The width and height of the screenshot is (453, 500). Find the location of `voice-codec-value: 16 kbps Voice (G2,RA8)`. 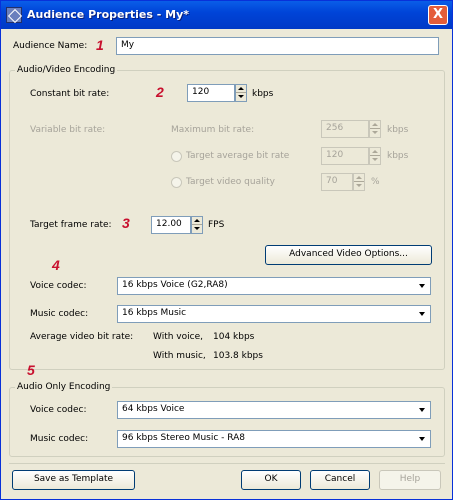

voice-codec-value: 16 kbps Voice (G2,RA8) is located at coordinates (175, 285).